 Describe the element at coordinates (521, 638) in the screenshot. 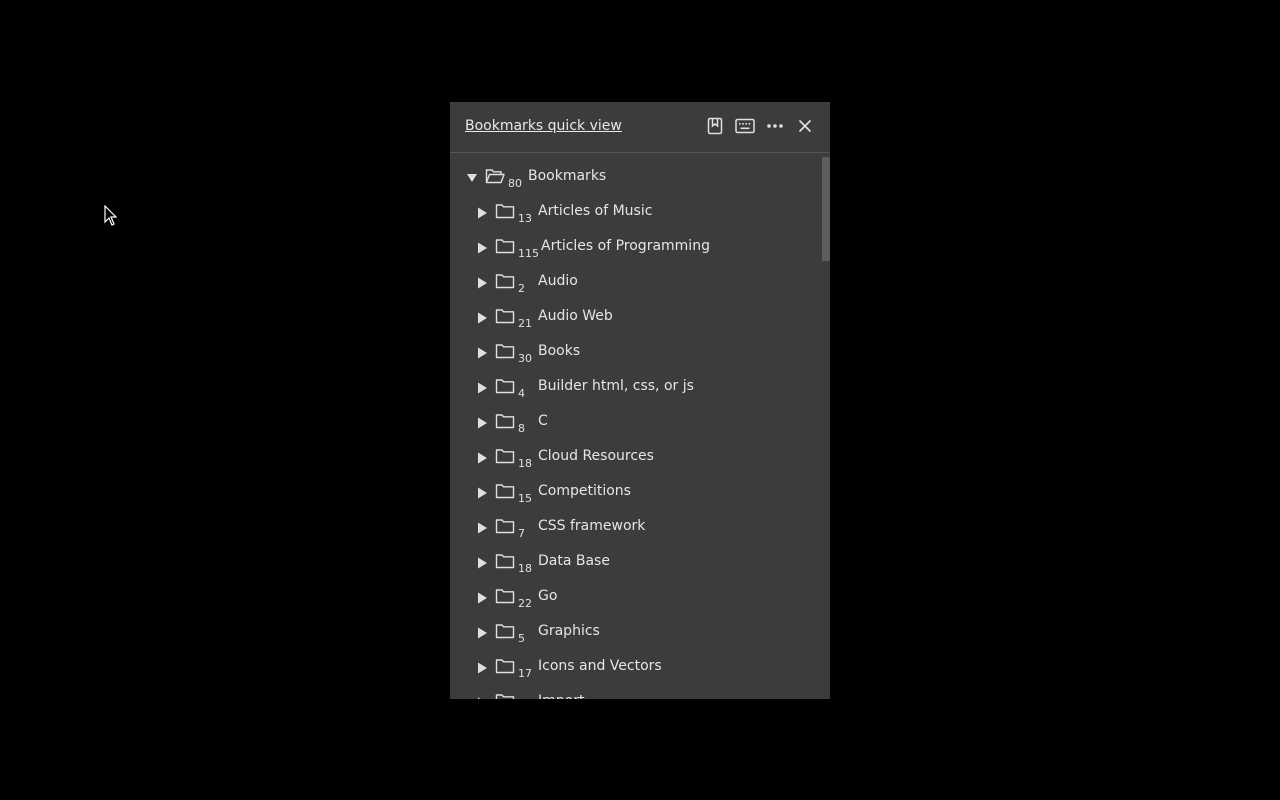

I see `bookmark-count: 5` at that location.